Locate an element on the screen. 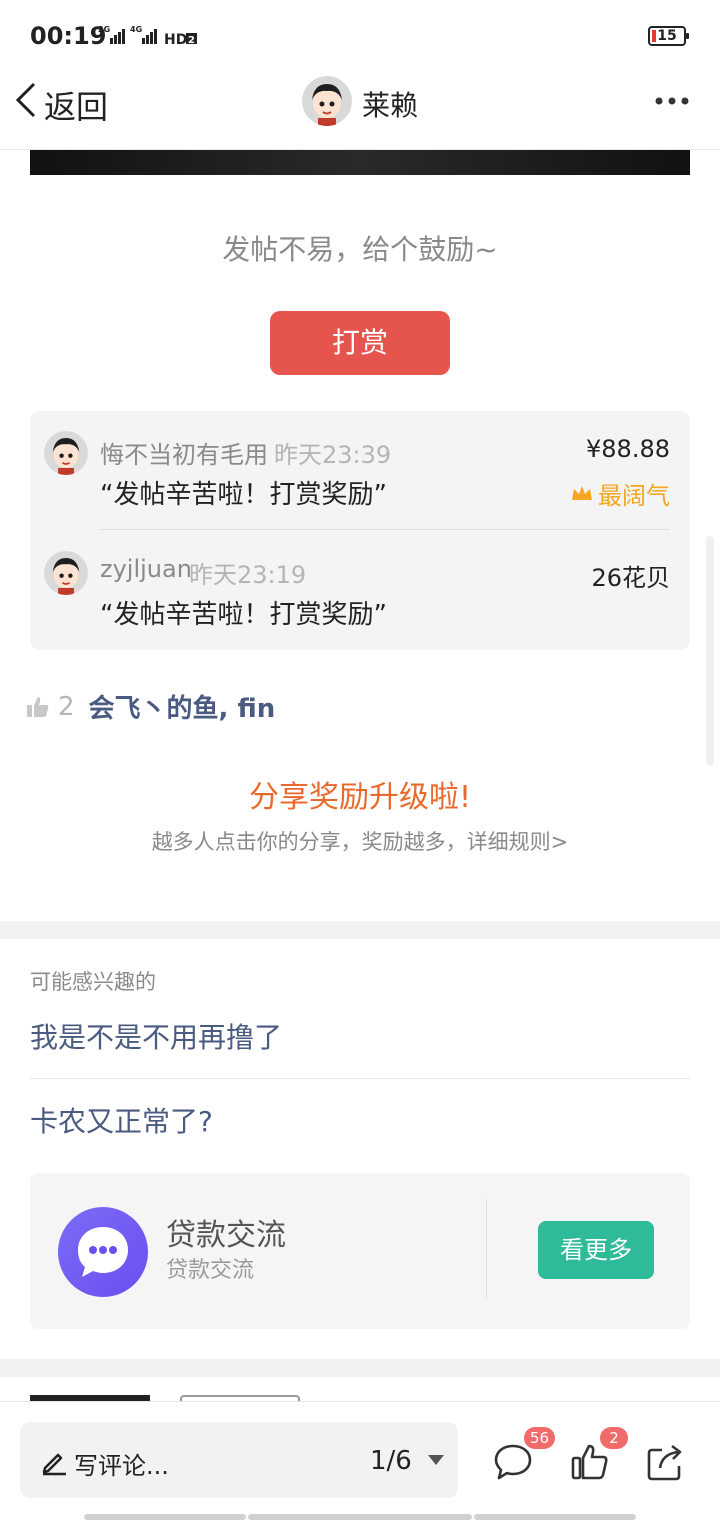 The width and height of the screenshot is (720, 1520). reward-time: 昨天23:19 is located at coordinates (248, 575).